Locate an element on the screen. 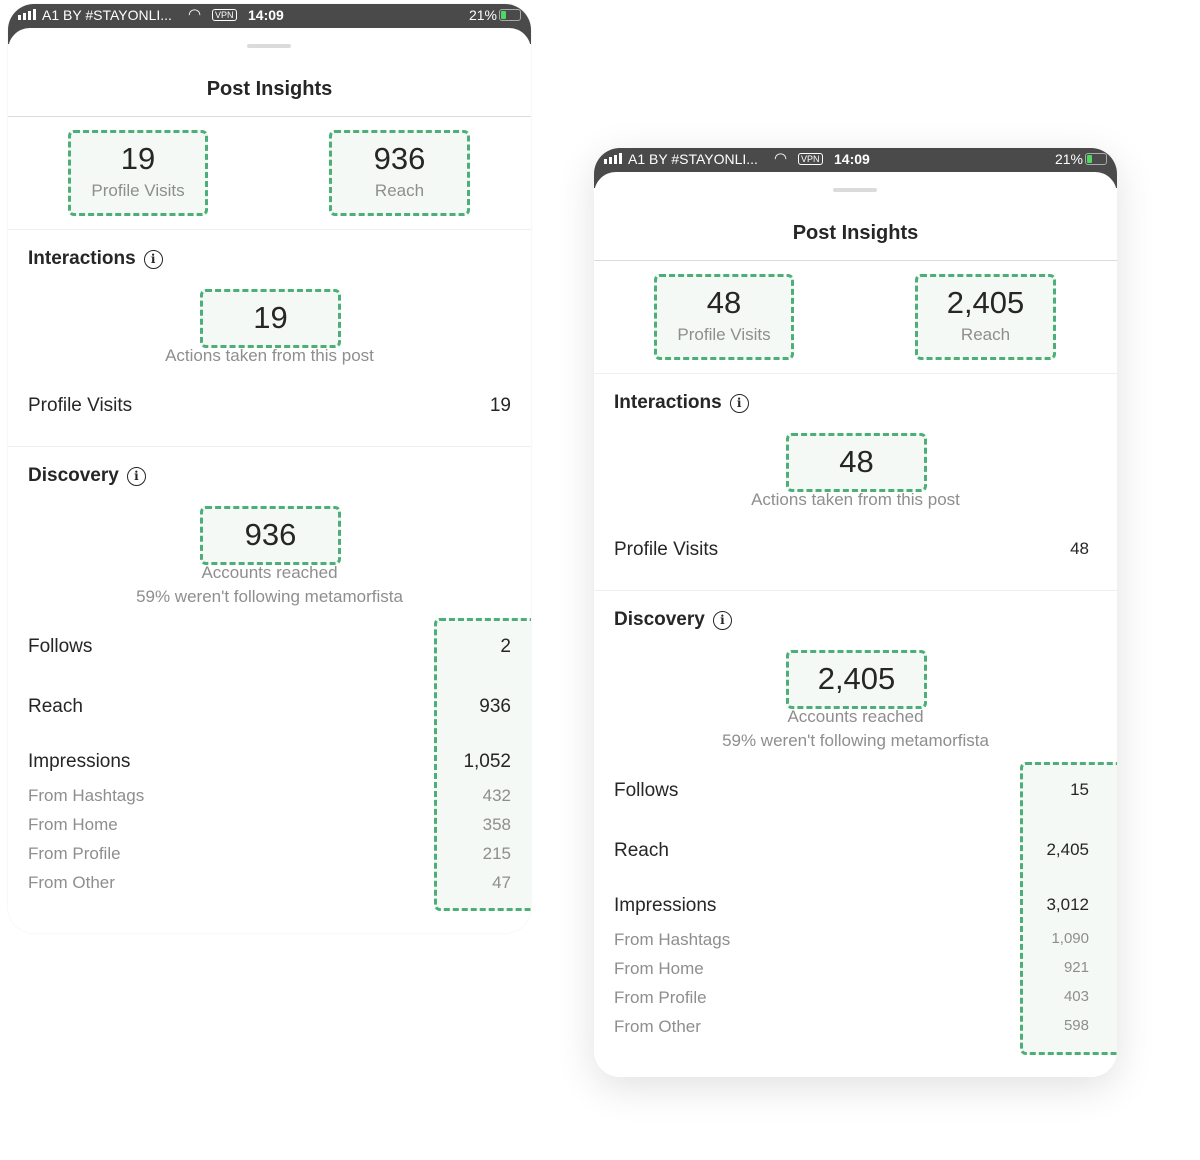  source-row: From Hashtags 1,090 is located at coordinates (855, 940).